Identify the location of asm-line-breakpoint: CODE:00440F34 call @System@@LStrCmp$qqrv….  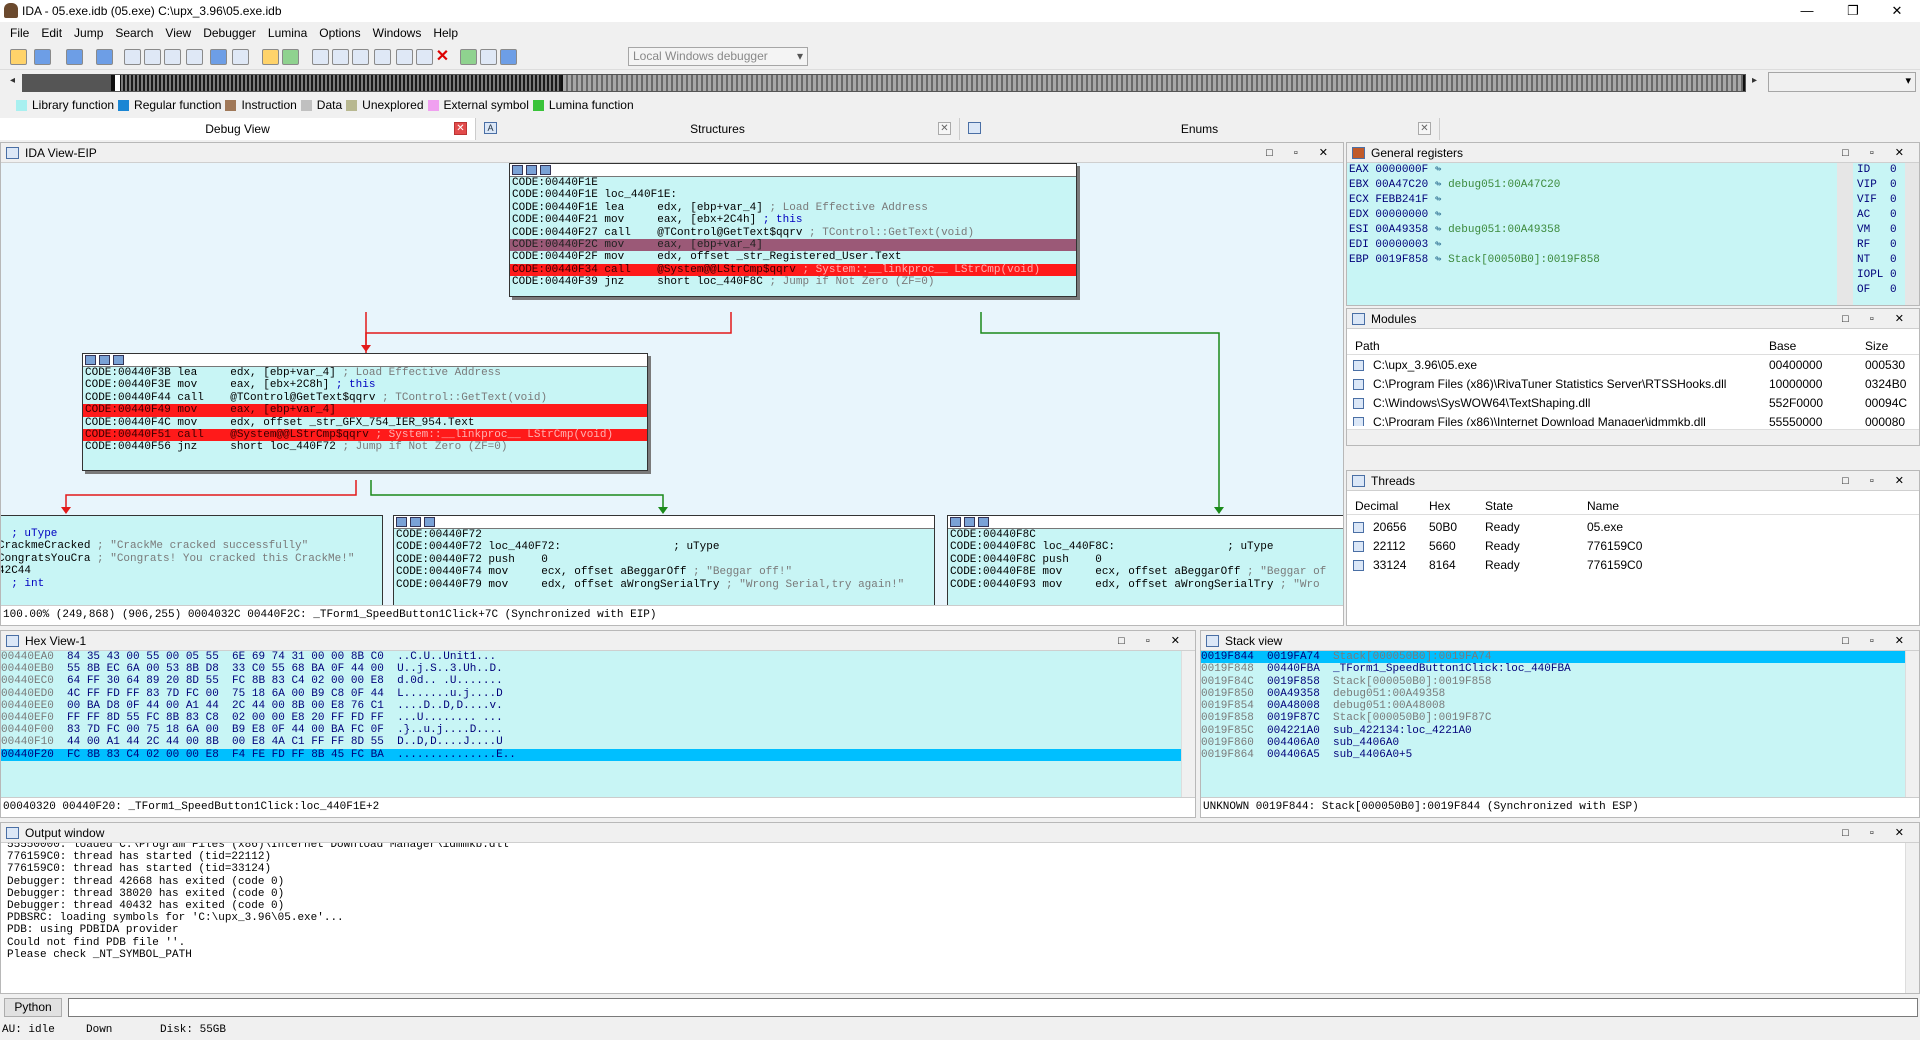
(793, 270).